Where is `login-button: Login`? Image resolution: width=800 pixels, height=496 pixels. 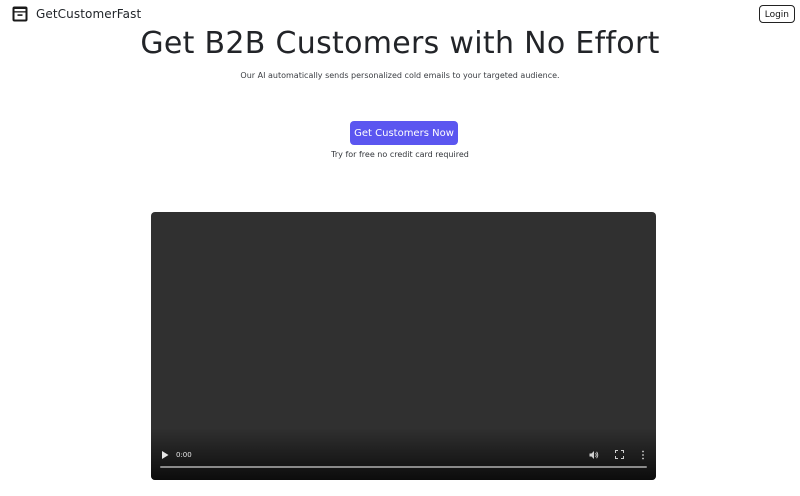
login-button: Login is located at coordinates (776, 14).